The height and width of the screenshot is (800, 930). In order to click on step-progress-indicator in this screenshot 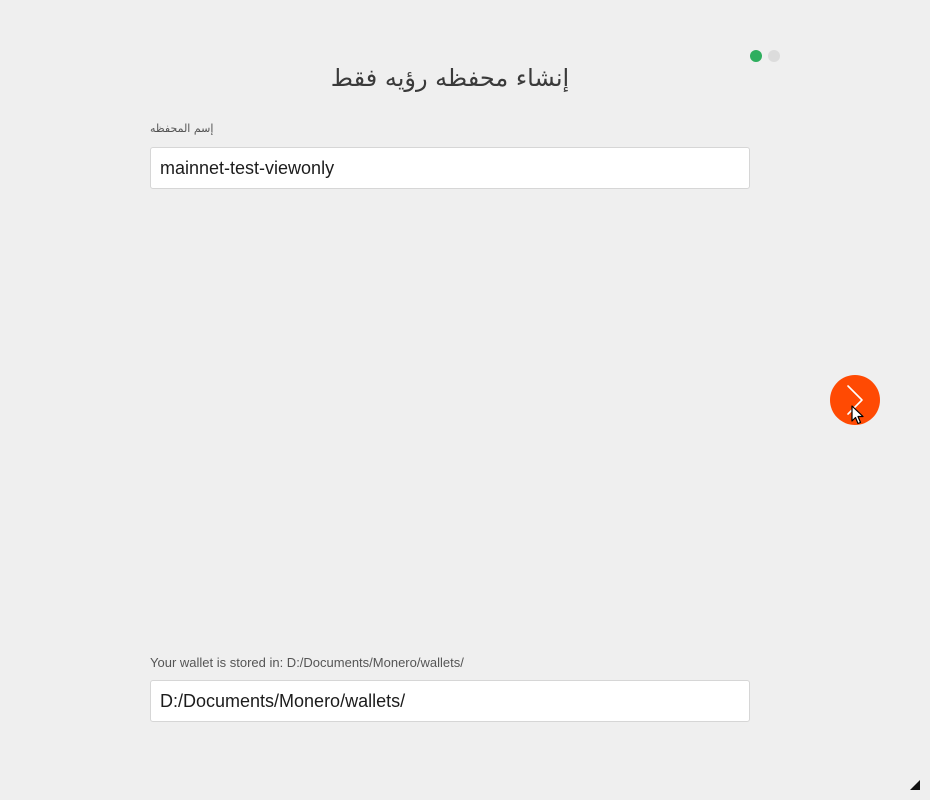, I will do `click(765, 56)`.